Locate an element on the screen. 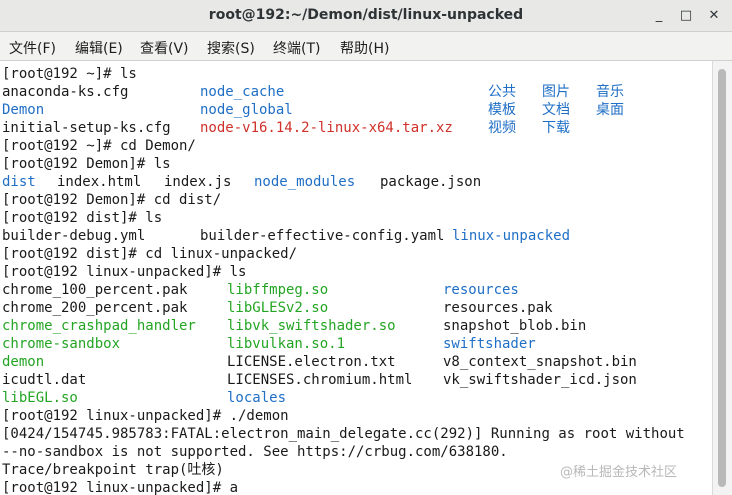 The image size is (732, 495). scrollbar is located at coordinates (722, 278).